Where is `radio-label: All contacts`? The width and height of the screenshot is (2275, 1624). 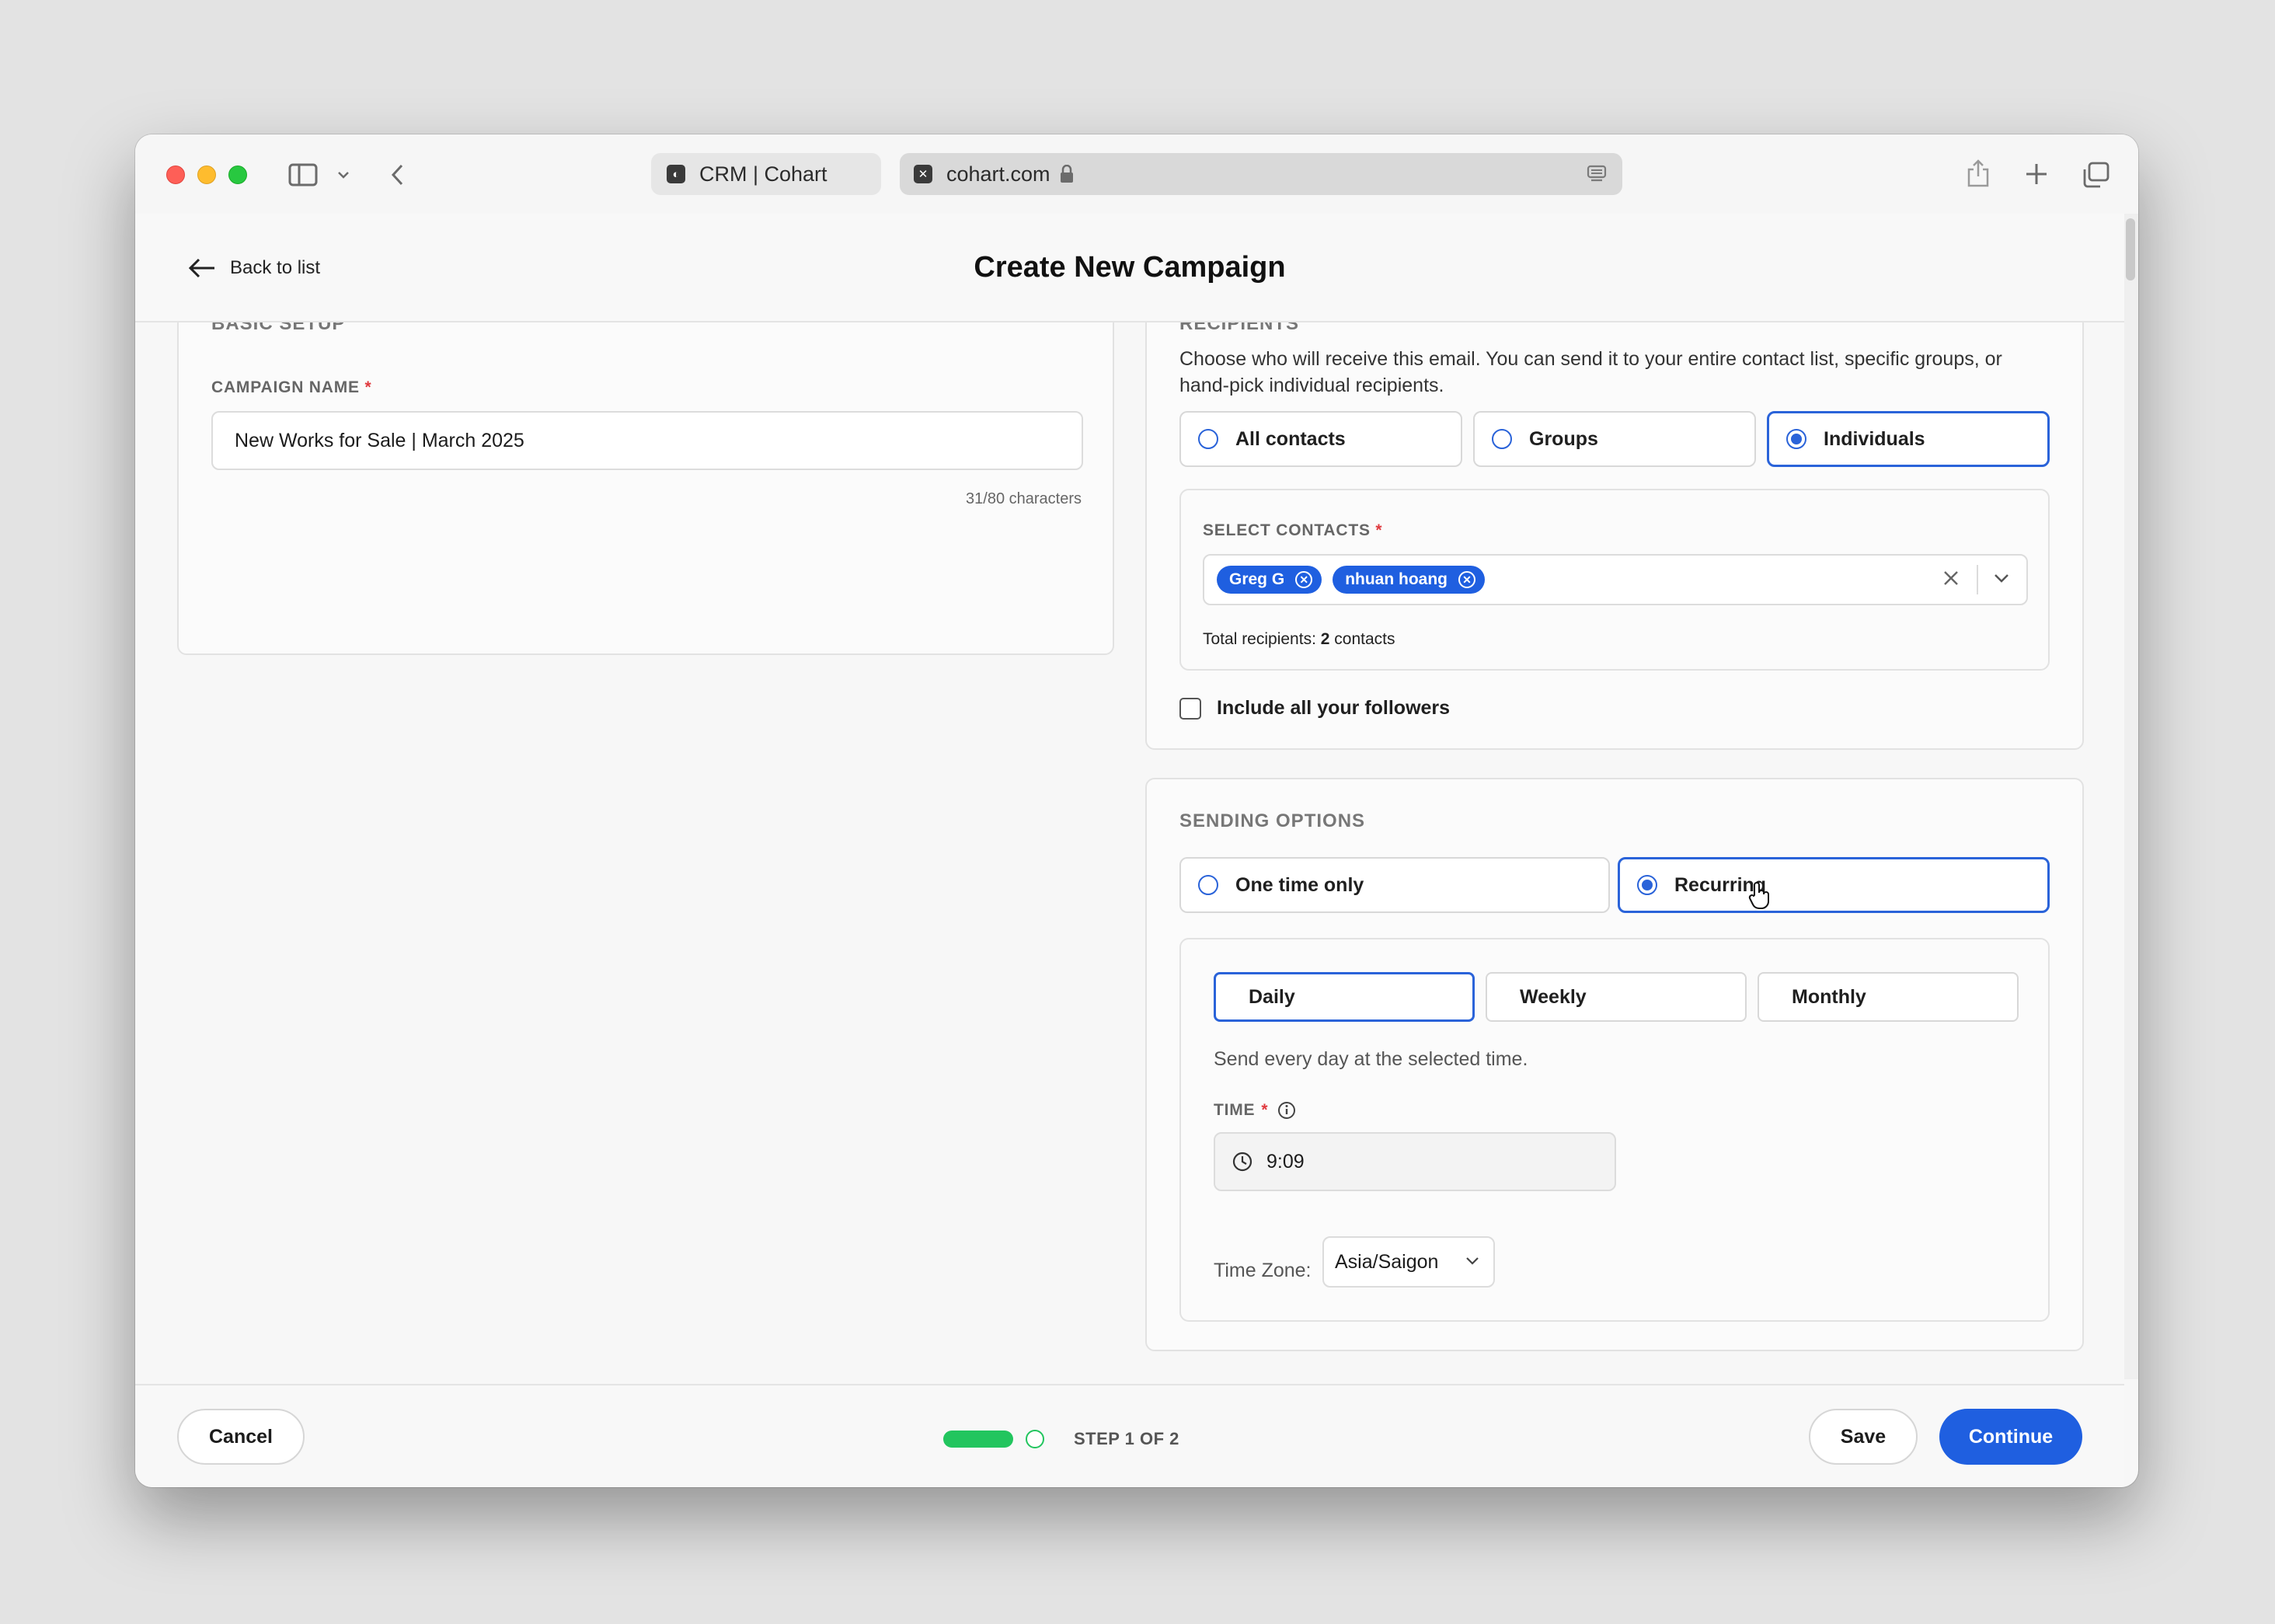
radio-label: All contacts is located at coordinates (1290, 438).